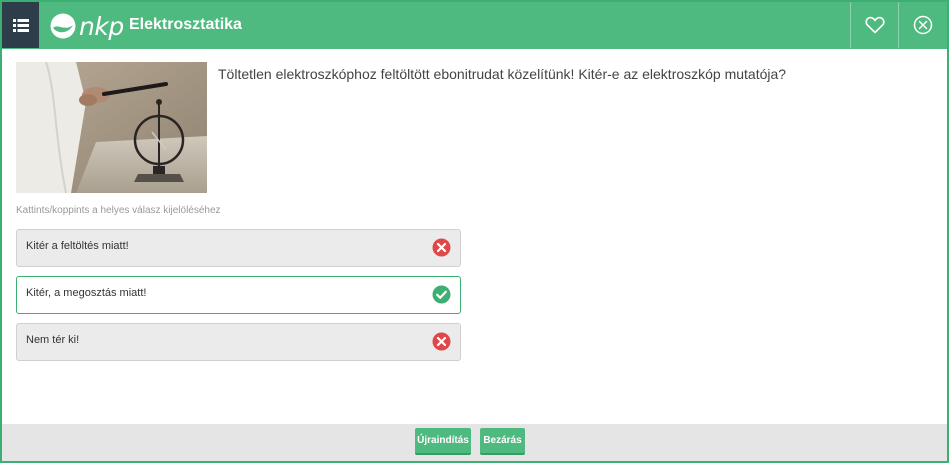  Describe the element at coordinates (101, 26) in the screenshot. I see `logo-text: nkp` at that location.